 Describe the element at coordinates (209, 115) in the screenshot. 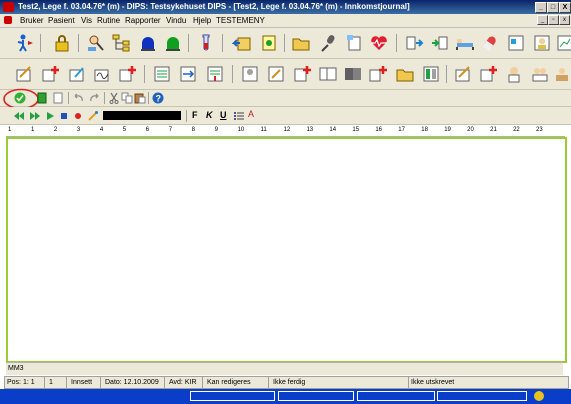

I see `italic-button: K` at that location.